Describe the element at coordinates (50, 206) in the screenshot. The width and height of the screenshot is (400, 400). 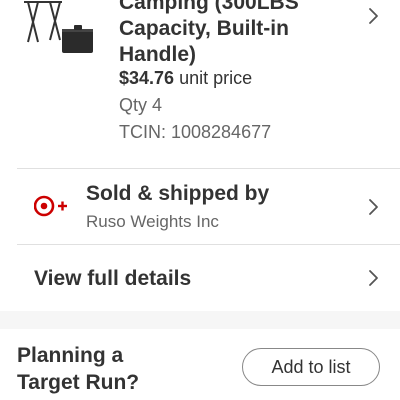
I see `target-plus-logo` at that location.